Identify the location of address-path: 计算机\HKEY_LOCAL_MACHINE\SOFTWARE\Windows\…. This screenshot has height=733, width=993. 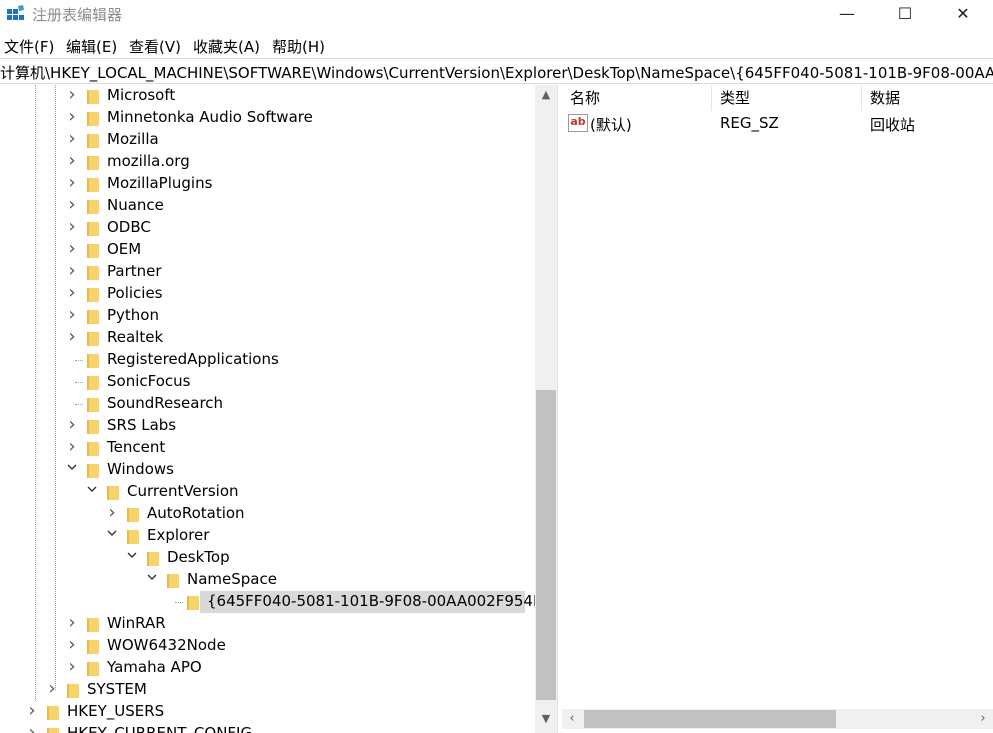
(496, 72).